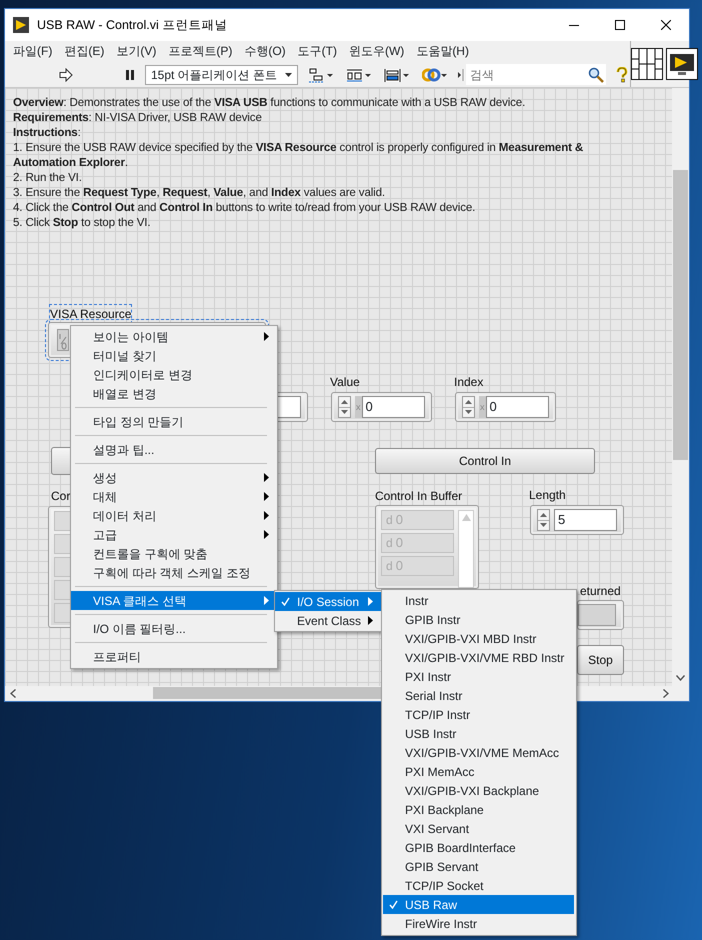 This screenshot has width=702, height=940. Describe the element at coordinates (435, 74) in the screenshot. I see `reorder-button` at that location.